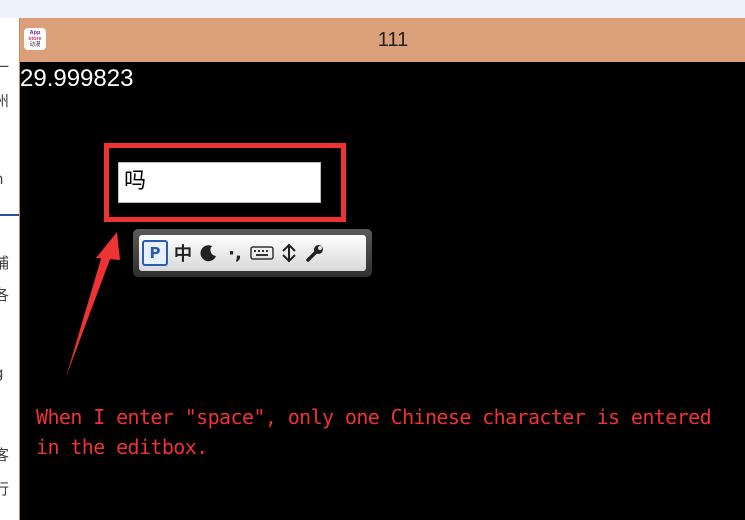  What do you see at coordinates (5, 101) in the screenshot?
I see `bg-text-fragment: 州` at bounding box center [5, 101].